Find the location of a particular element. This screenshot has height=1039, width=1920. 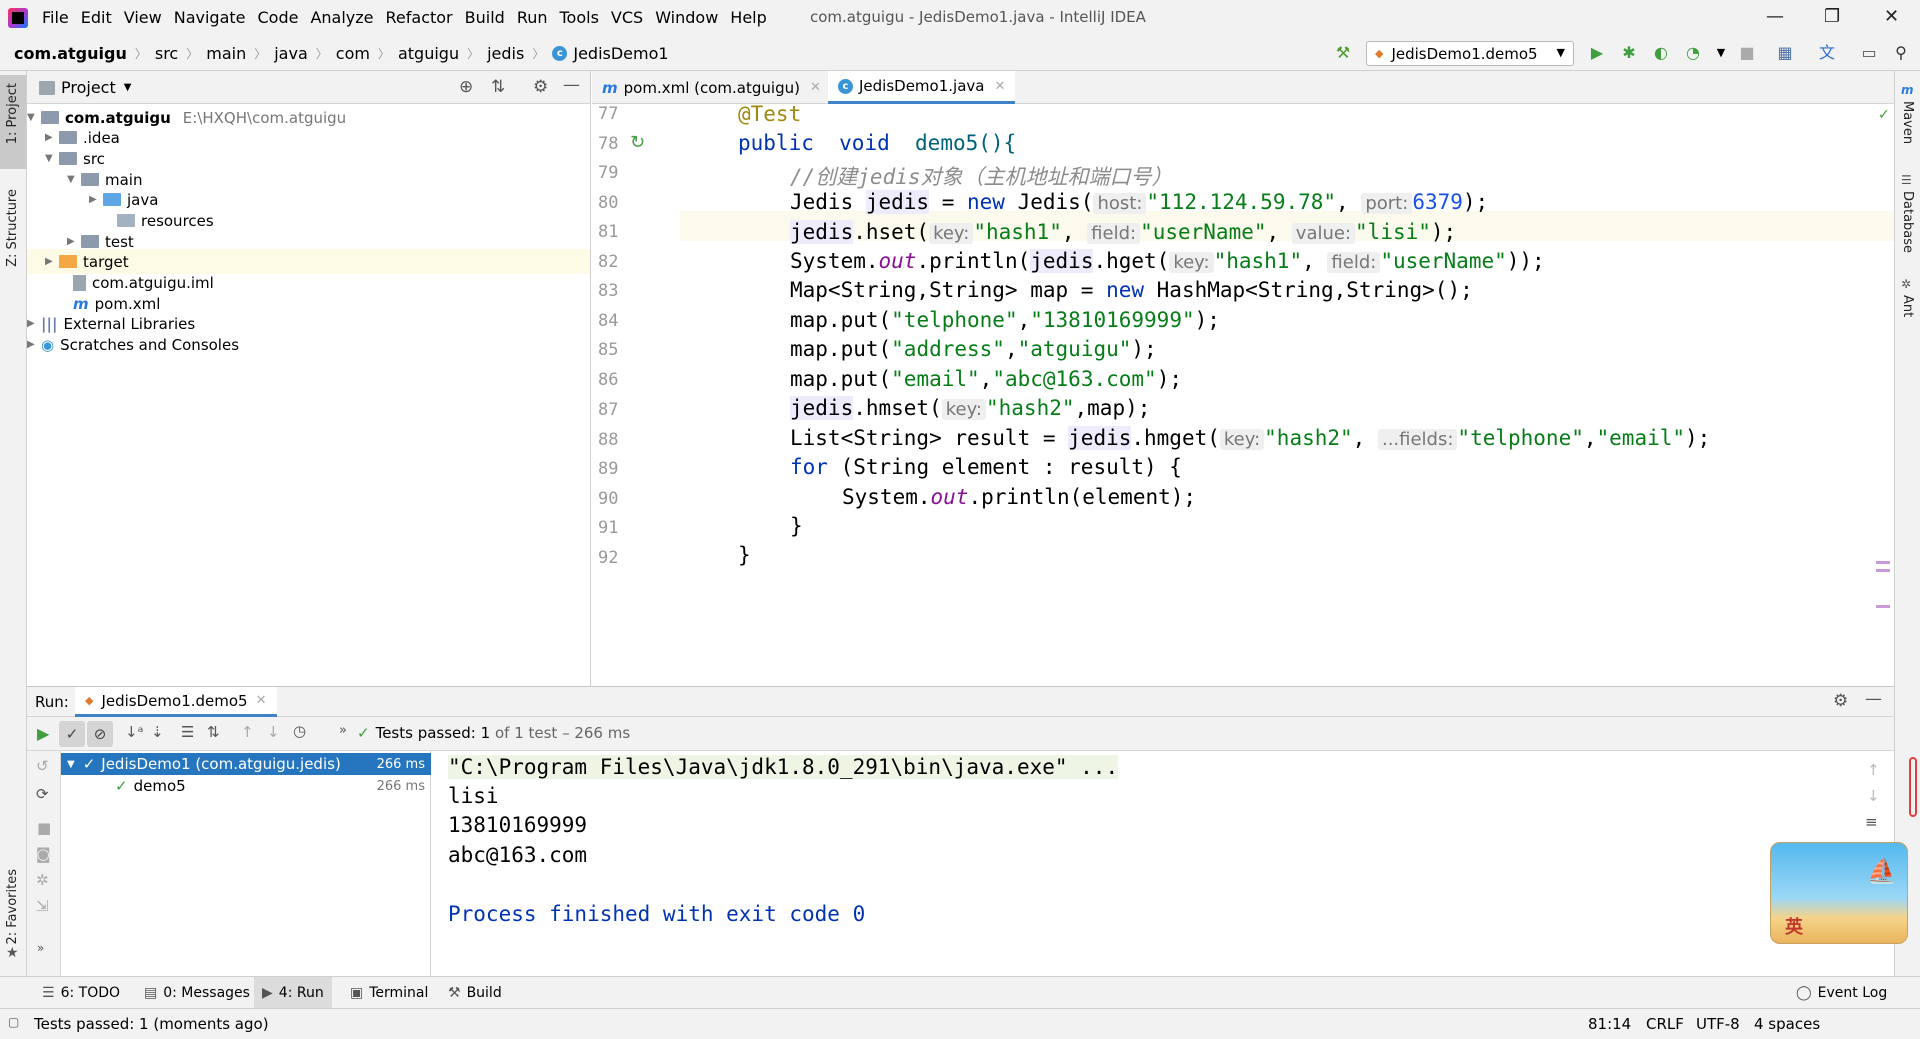

run-configuration-select: ◆ JedisDemo1.demo5 ▼ is located at coordinates (1470, 53).